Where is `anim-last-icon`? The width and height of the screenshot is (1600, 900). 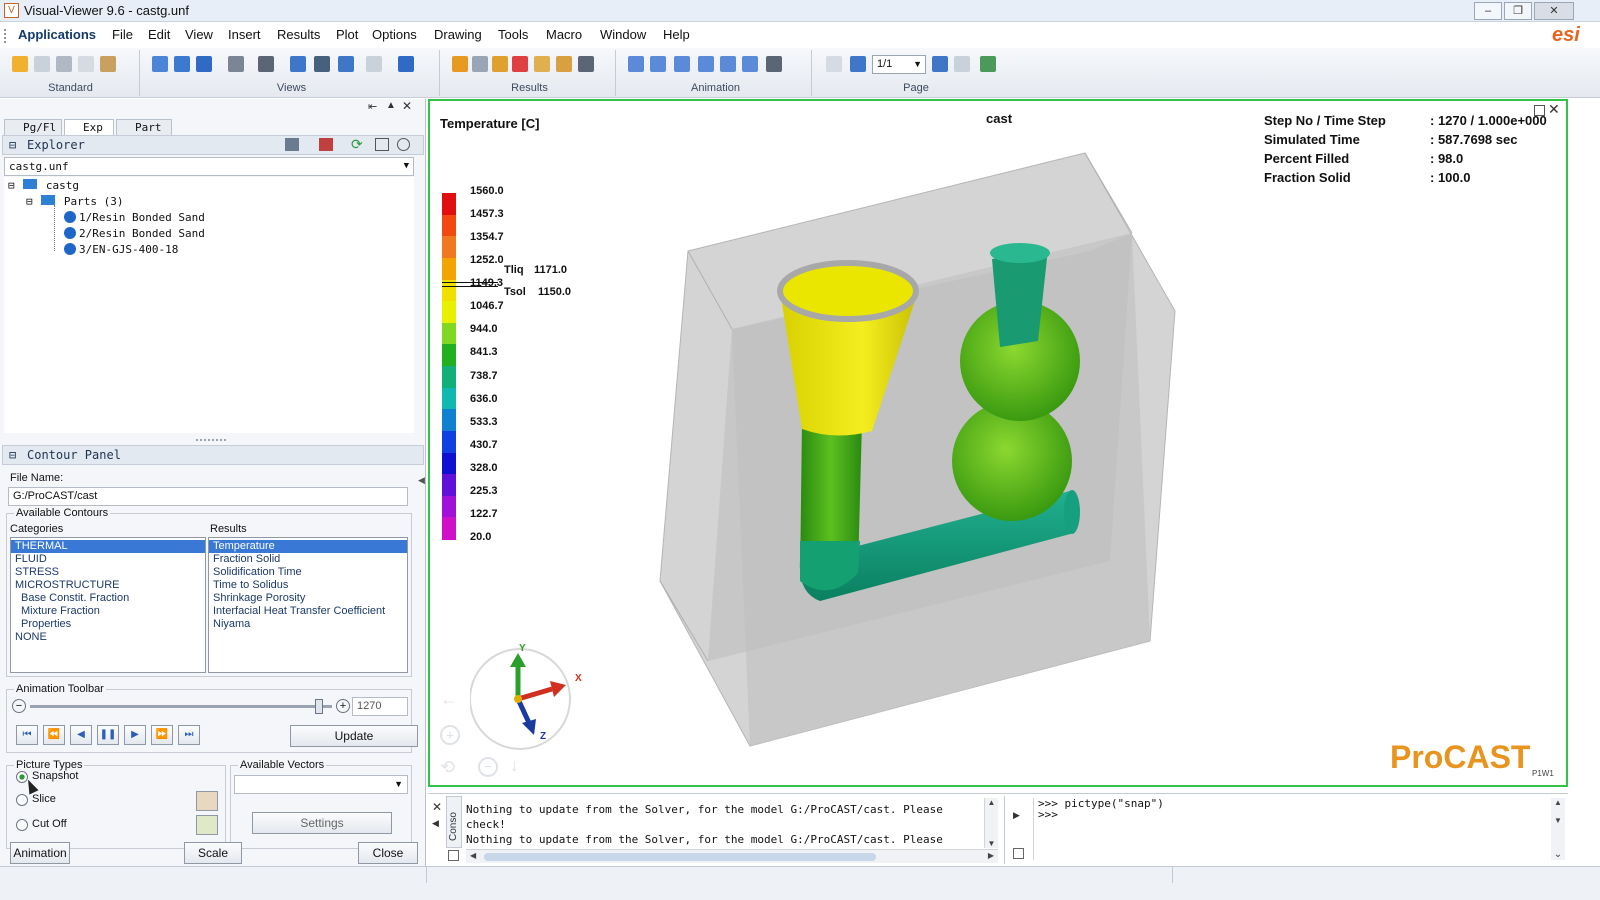
anim-last-icon is located at coordinates (774, 64).